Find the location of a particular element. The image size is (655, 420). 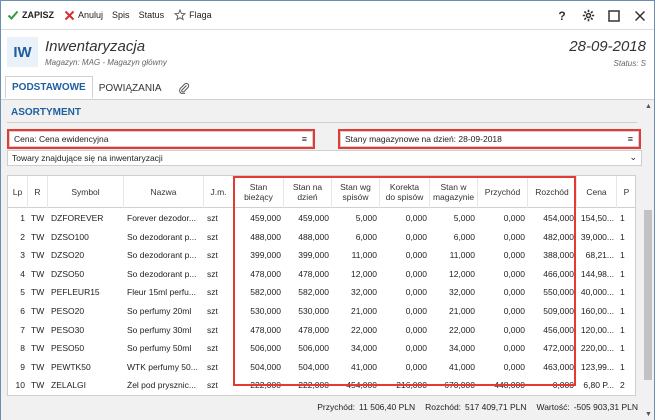

page-title: Inwentaryzacja is located at coordinates (95, 46).